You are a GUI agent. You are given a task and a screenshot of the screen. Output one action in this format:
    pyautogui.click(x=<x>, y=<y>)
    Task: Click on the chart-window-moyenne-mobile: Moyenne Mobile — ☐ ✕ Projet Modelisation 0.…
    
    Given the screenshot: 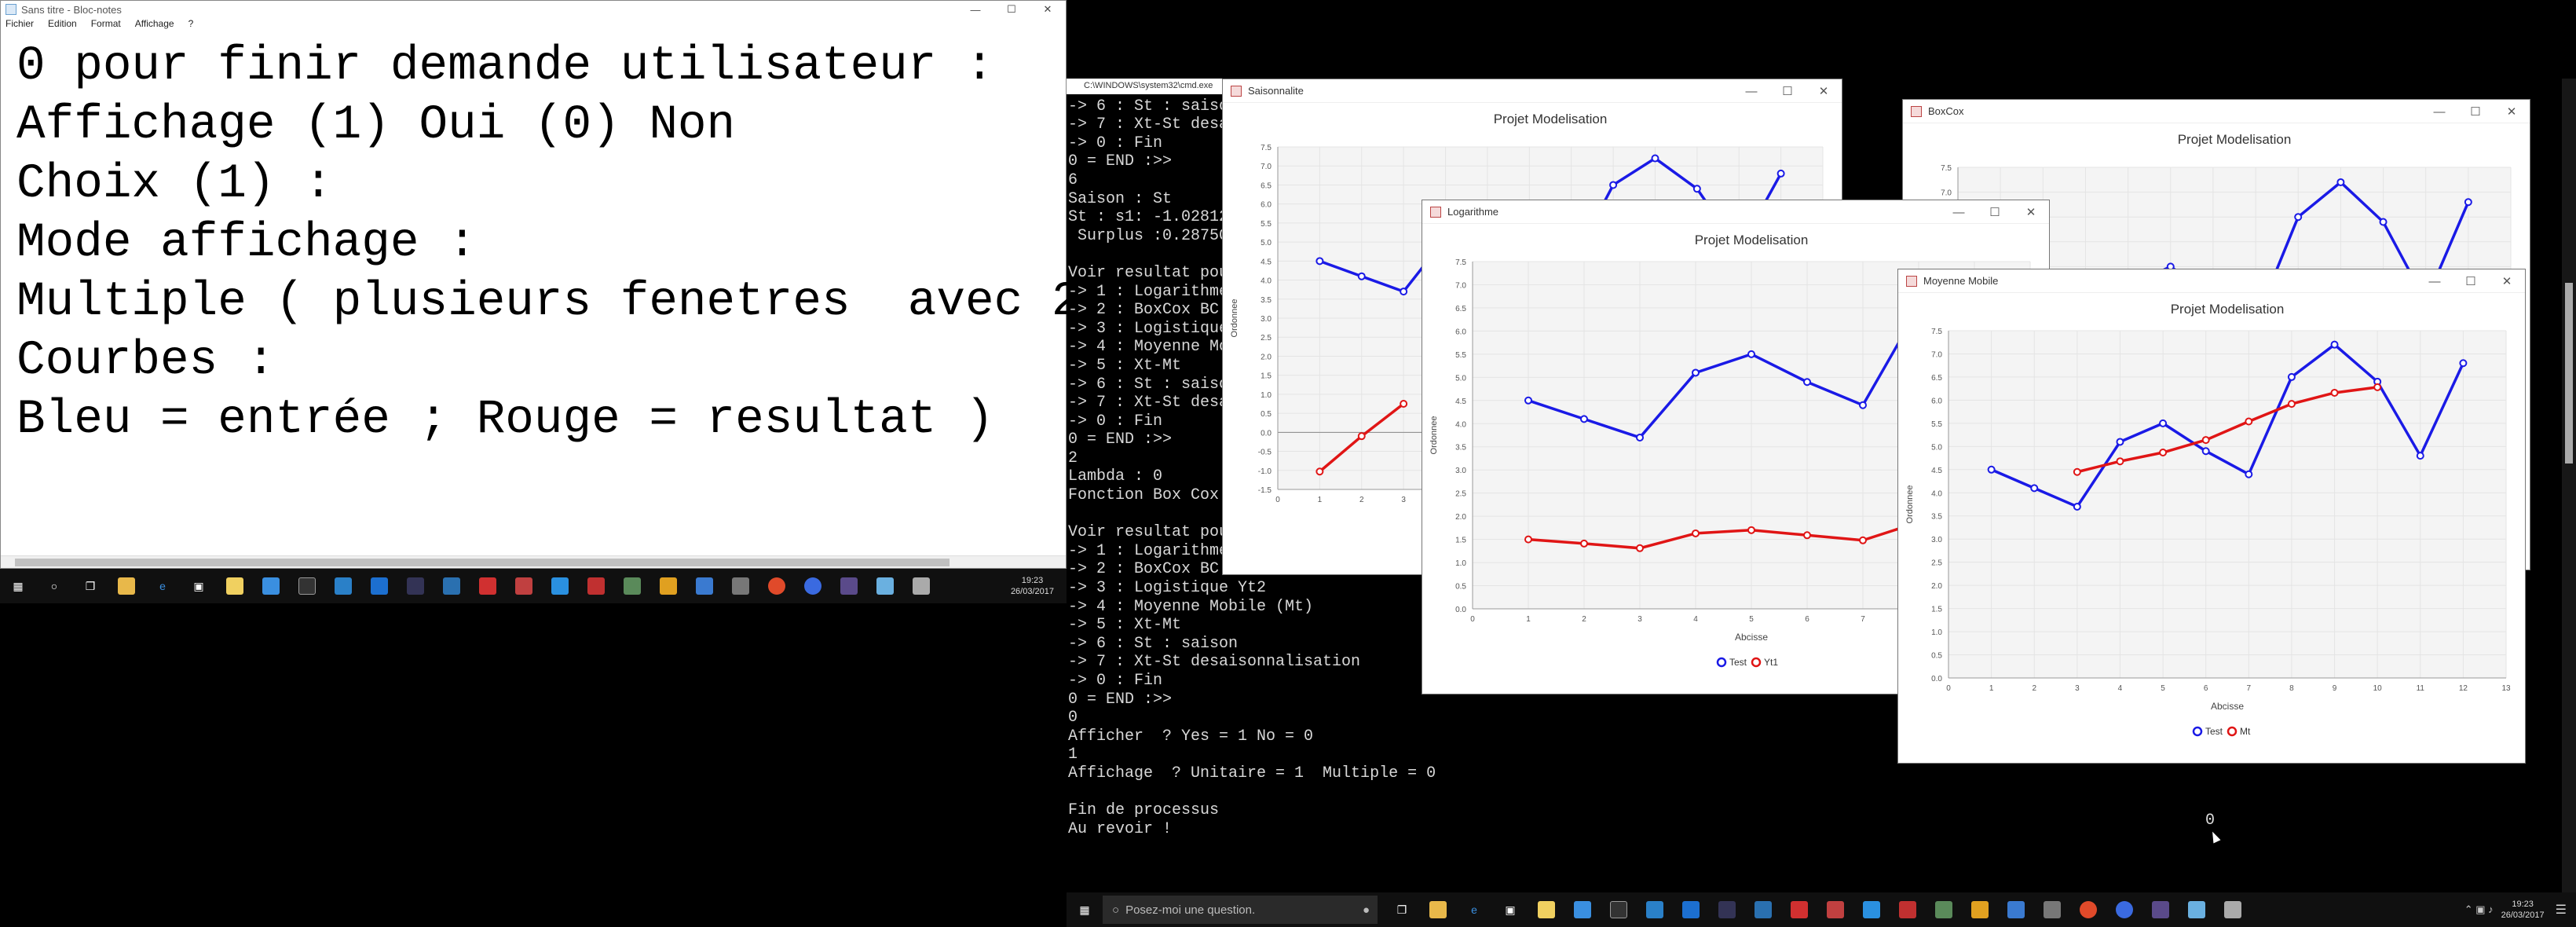 What is the action you would take?
    pyautogui.click(x=2212, y=516)
    